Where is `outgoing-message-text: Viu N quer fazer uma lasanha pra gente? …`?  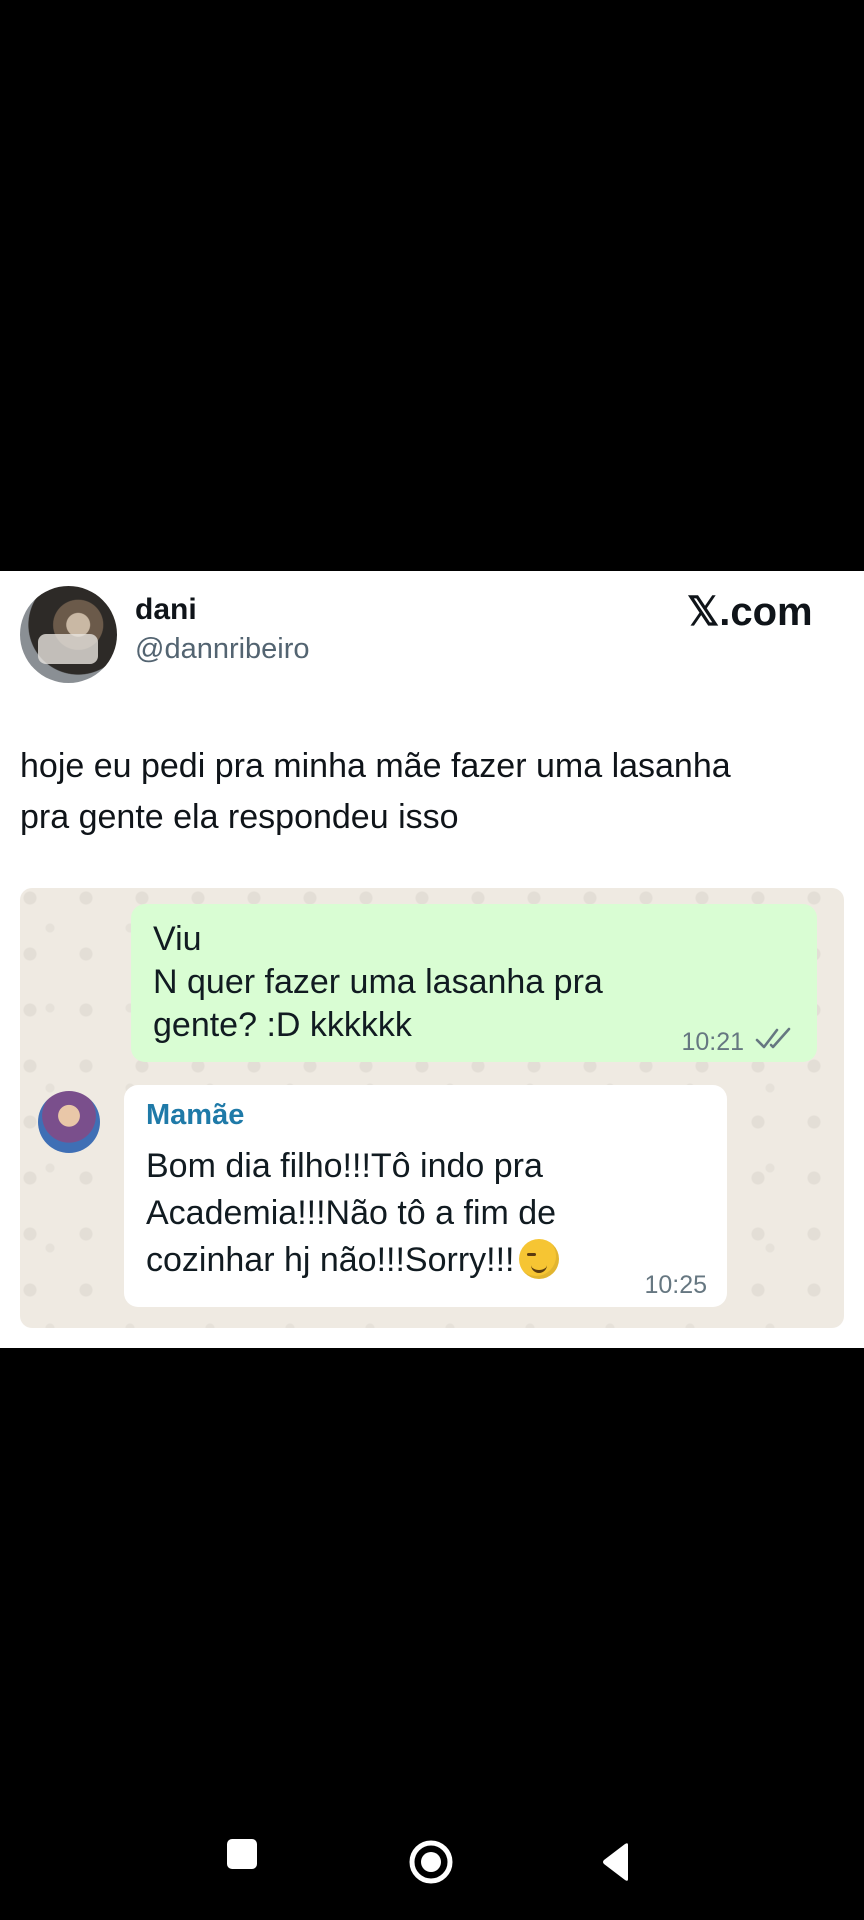 outgoing-message-text: Viu N quer fazer uma lasanha pra gente? … is located at coordinates (378, 982).